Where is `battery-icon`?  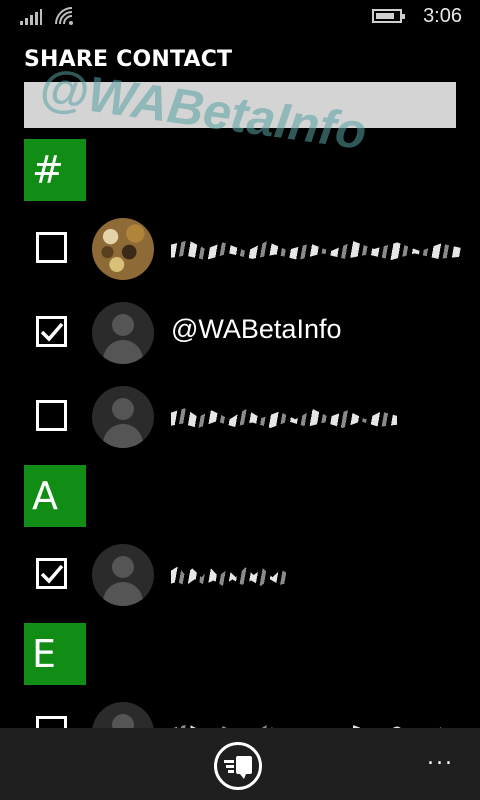
battery-icon is located at coordinates (388, 16).